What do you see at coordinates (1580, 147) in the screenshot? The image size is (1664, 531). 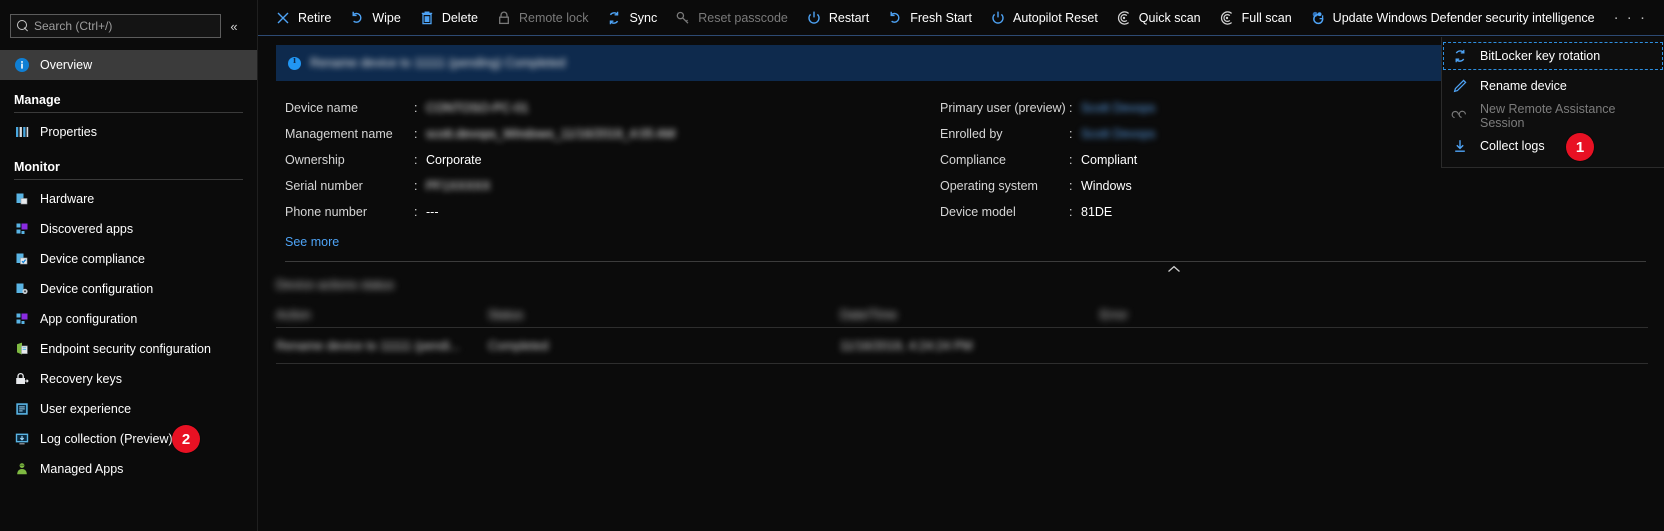 I see `callout-badge-1: 1` at bounding box center [1580, 147].